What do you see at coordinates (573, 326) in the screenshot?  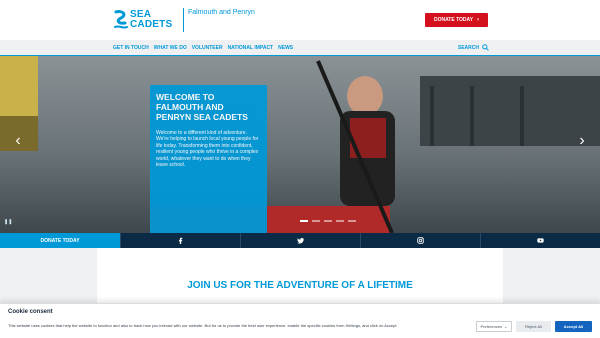 I see `cookie-accept-all-button: Accept All` at bounding box center [573, 326].